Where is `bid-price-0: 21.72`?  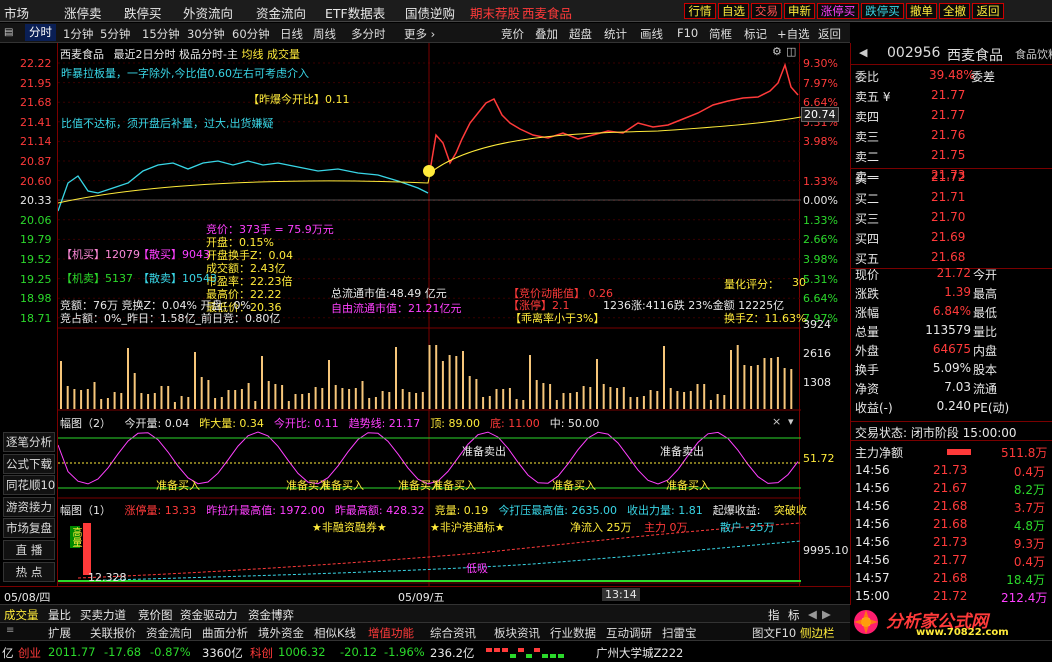
bid-price-0: 21.72 is located at coordinates (948, 177).